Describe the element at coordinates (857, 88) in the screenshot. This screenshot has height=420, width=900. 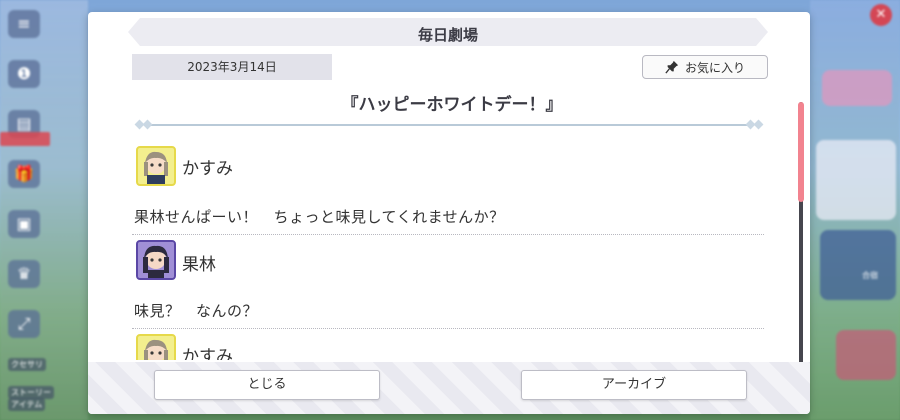
I see `right-card-pink` at that location.